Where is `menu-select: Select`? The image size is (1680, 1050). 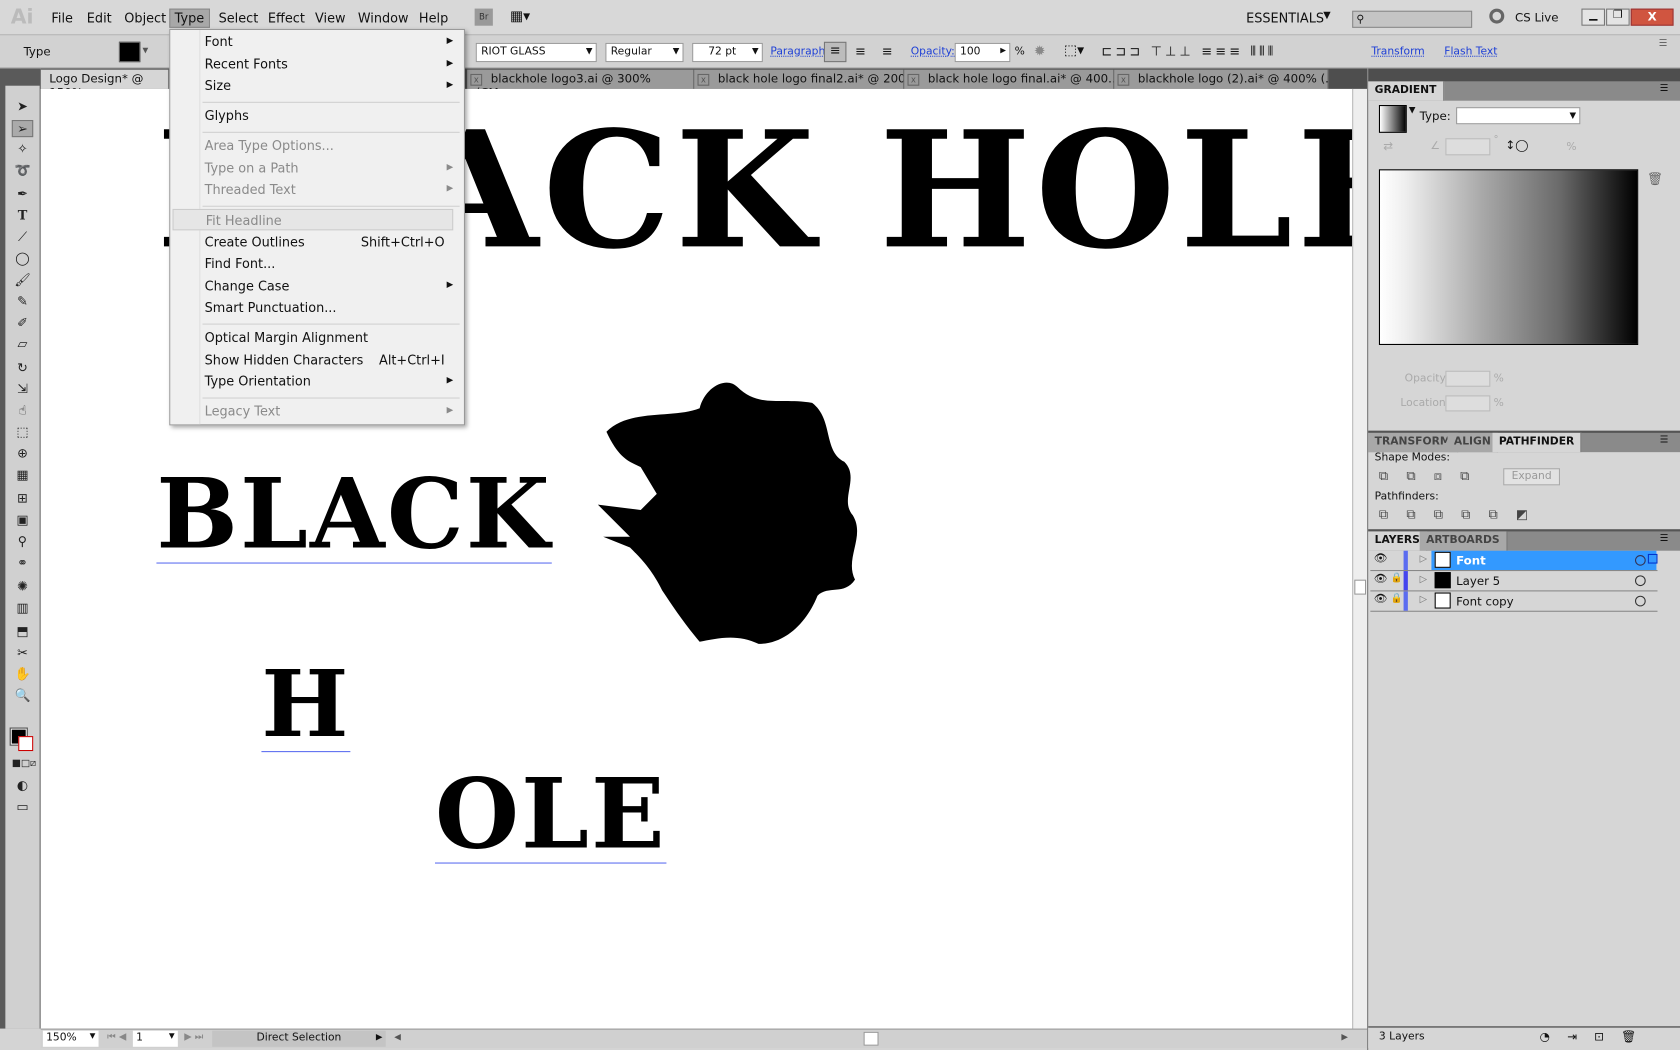
menu-select: Select is located at coordinates (238, 18).